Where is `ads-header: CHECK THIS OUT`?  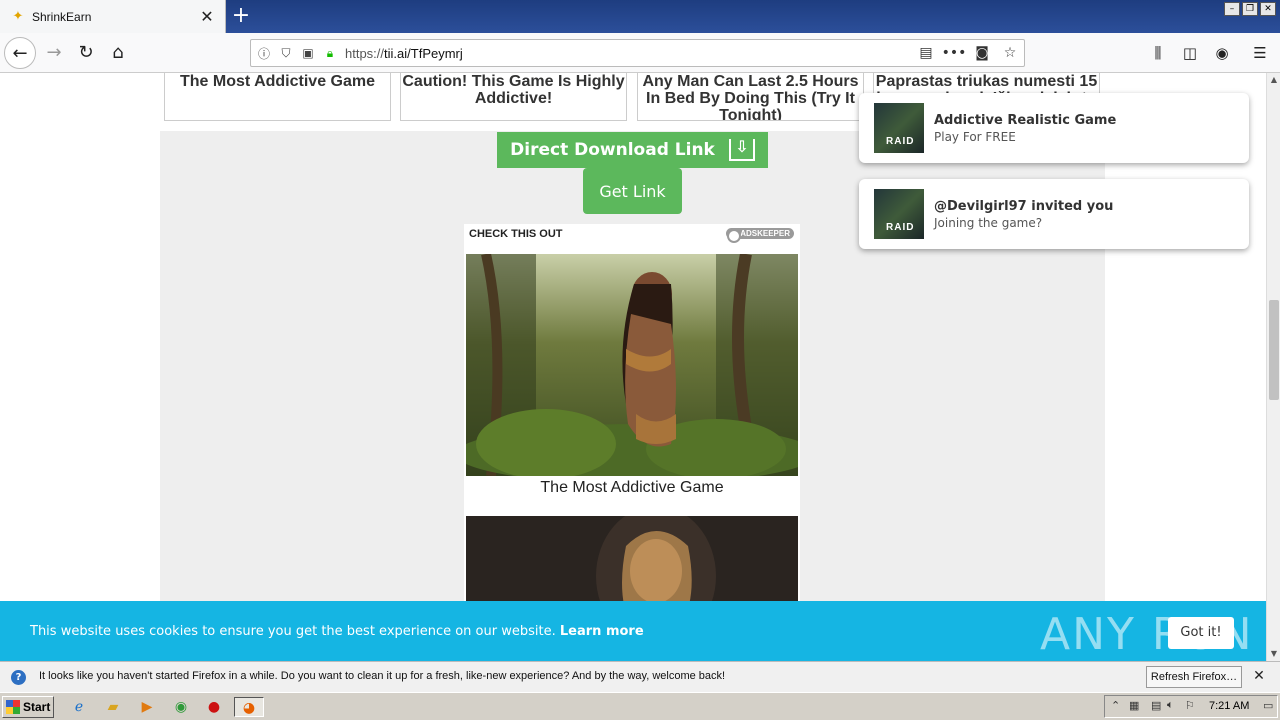 ads-header: CHECK THIS OUT is located at coordinates (516, 234).